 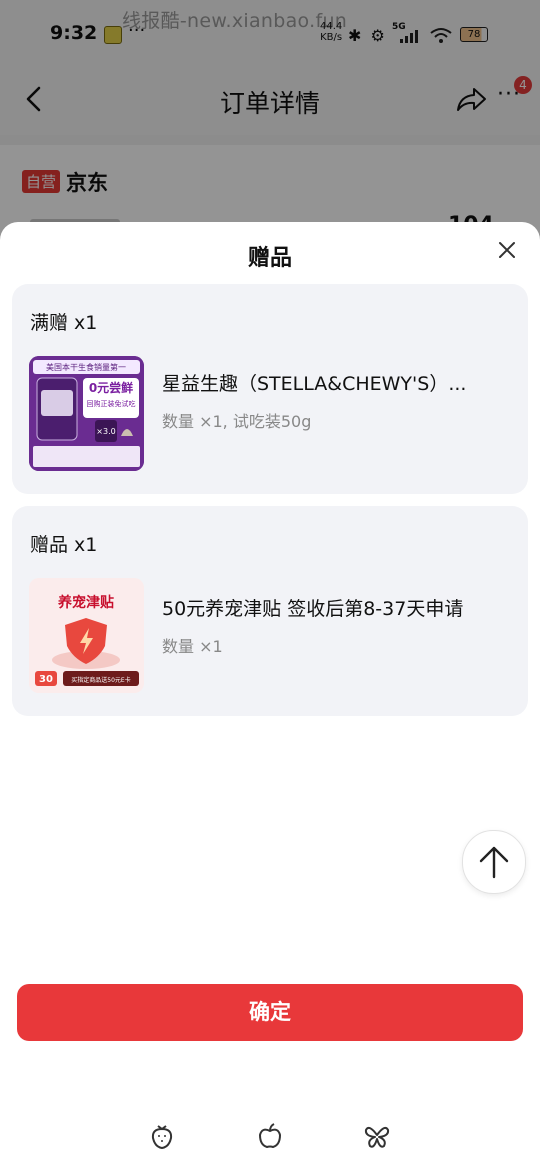 What do you see at coordinates (86, 413) in the screenshot?
I see `product-thumbnail: 美国本干生食销量第一 0元尝鲜 回购正装免试吃 ×3.0` at bounding box center [86, 413].